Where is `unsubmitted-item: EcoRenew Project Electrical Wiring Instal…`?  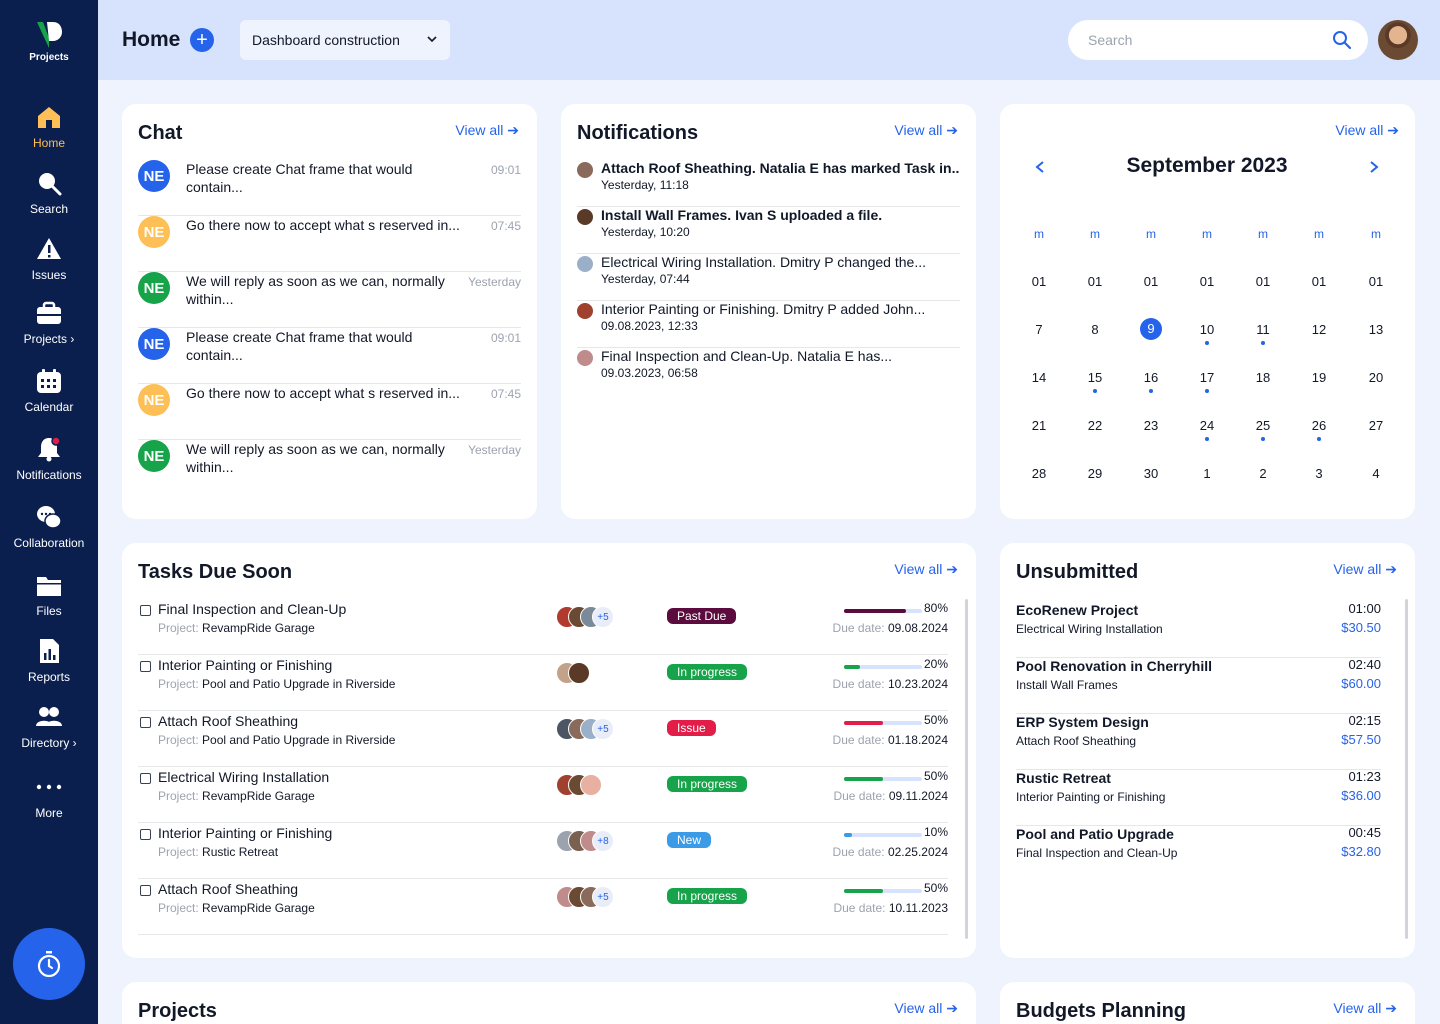 unsubmitted-item: EcoRenew Project Electrical Wiring Instal… is located at coordinates (1198, 629).